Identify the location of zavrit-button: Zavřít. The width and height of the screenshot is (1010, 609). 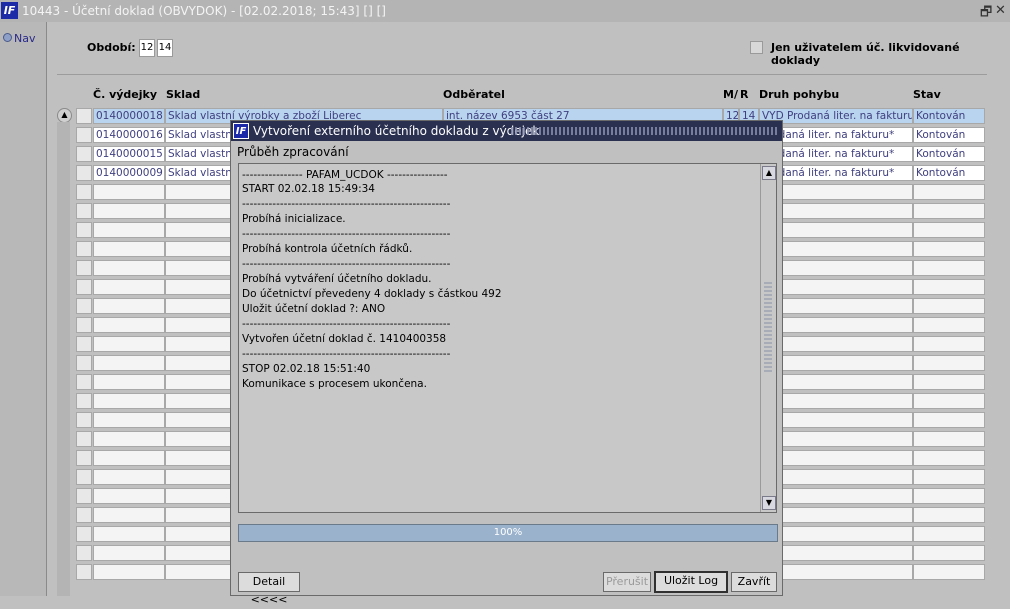
(754, 582).